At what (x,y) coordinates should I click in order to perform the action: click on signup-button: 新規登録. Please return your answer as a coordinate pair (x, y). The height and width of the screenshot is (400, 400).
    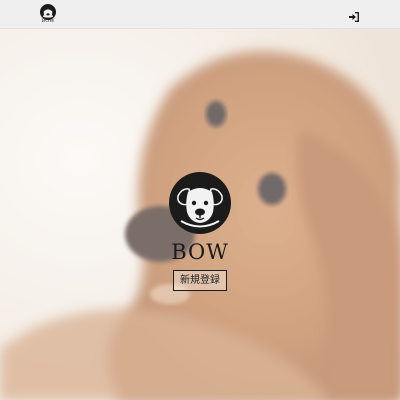
    Looking at the image, I should click on (200, 280).